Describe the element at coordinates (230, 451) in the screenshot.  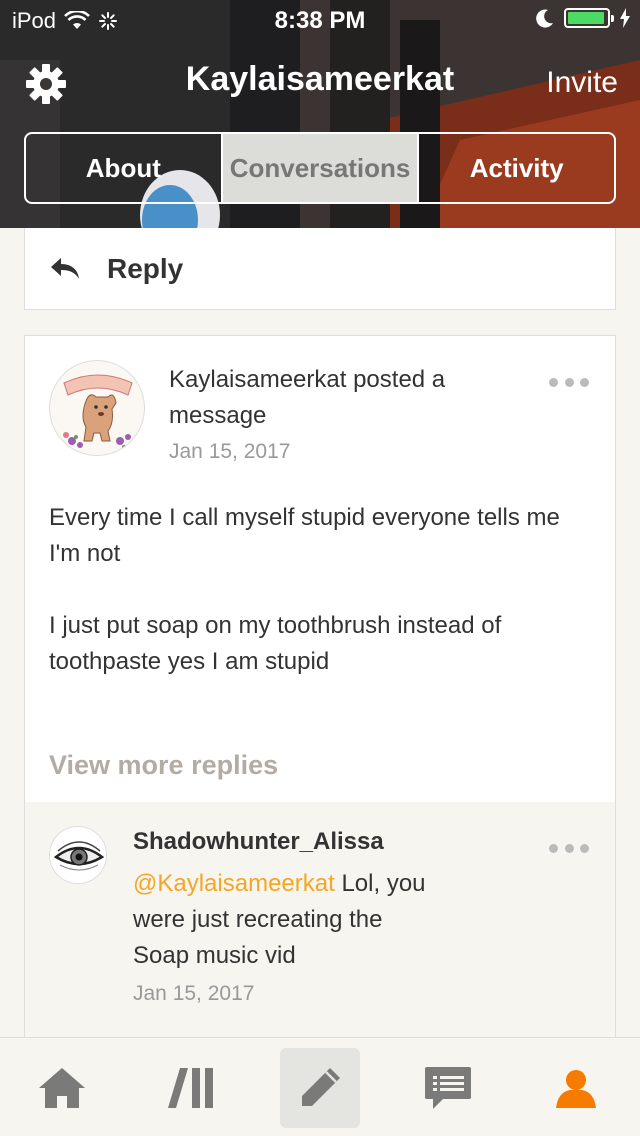
I see `post-date: Jan 15, 2017` at that location.